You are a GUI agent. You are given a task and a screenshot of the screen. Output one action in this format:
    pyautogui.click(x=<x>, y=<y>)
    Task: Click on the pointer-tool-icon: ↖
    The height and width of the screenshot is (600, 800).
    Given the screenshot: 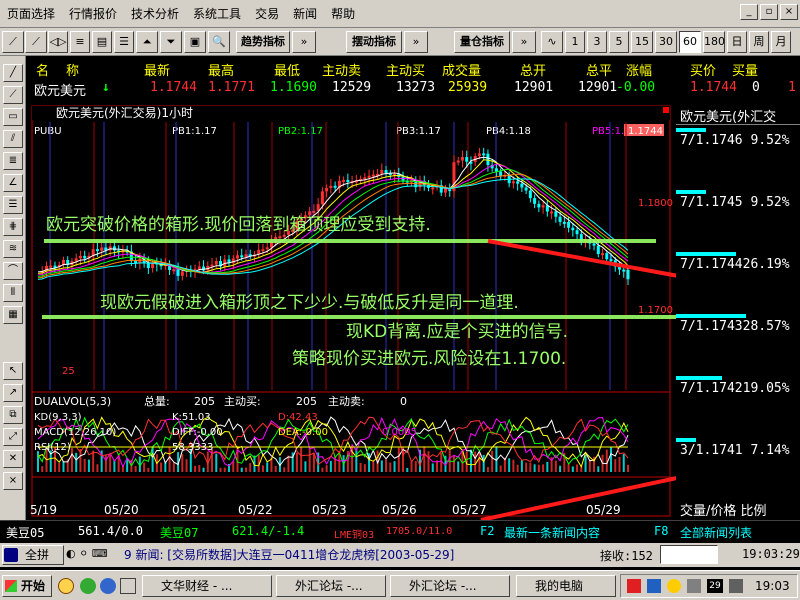 What is the action you would take?
    pyautogui.click(x=13, y=371)
    